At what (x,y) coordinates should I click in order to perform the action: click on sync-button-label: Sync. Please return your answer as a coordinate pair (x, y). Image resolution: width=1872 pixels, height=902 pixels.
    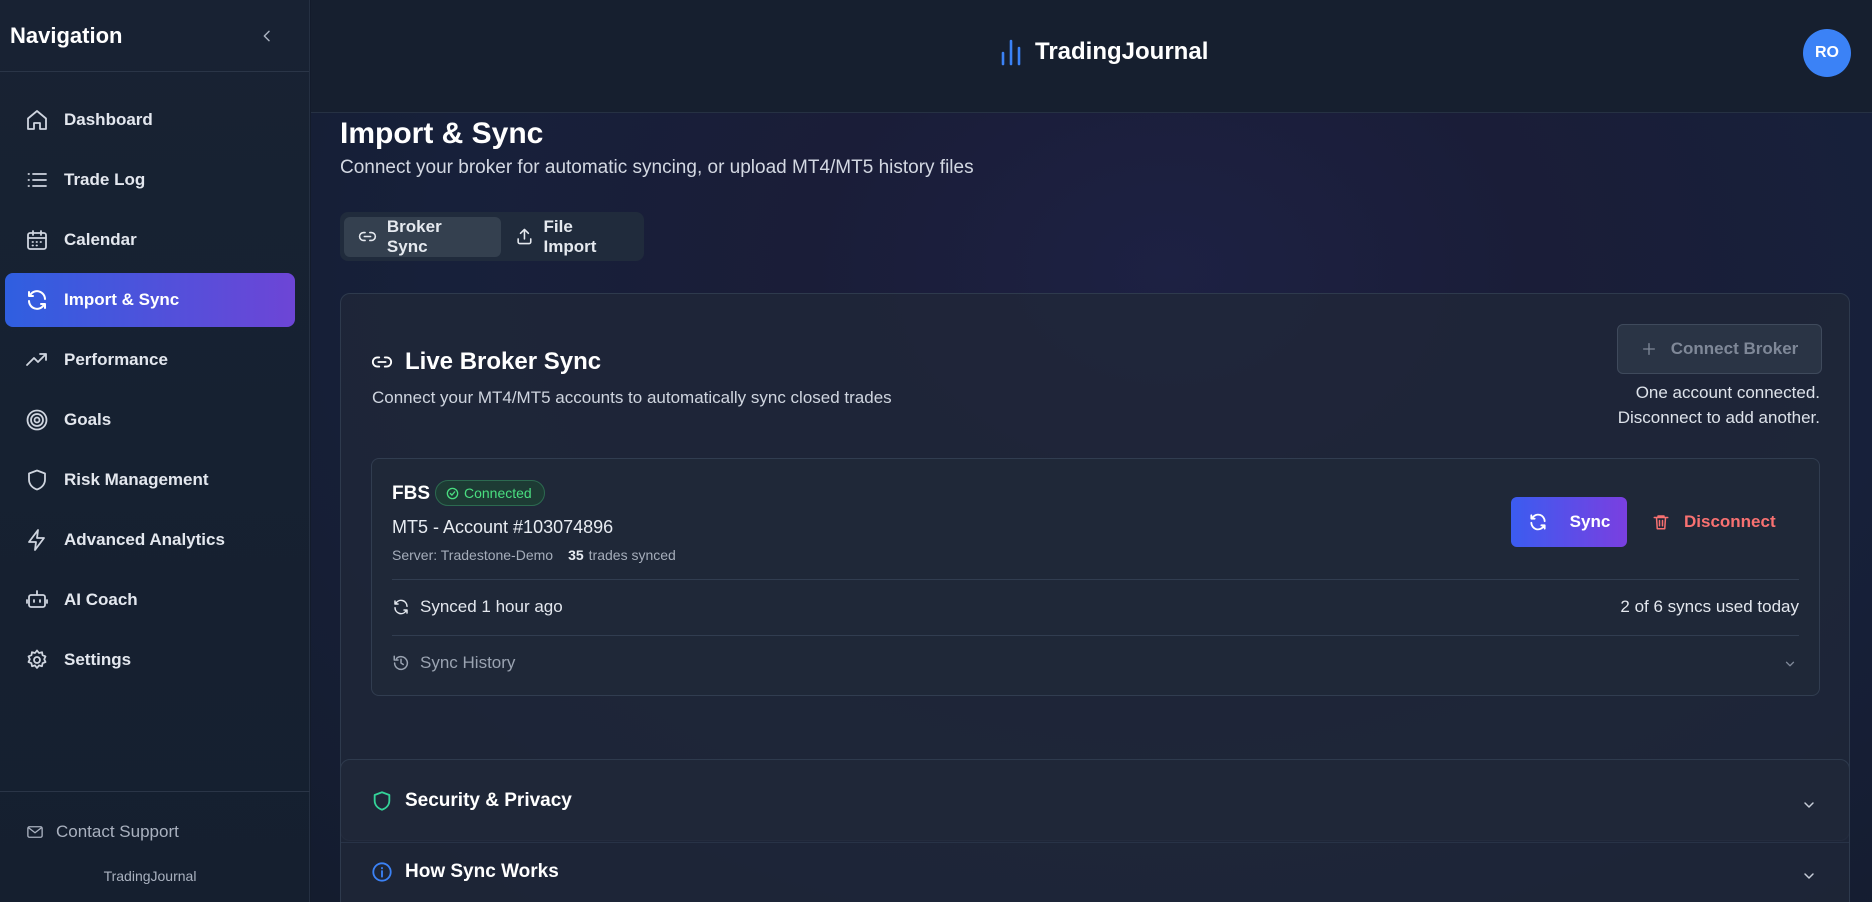
    Looking at the image, I should click on (1590, 521).